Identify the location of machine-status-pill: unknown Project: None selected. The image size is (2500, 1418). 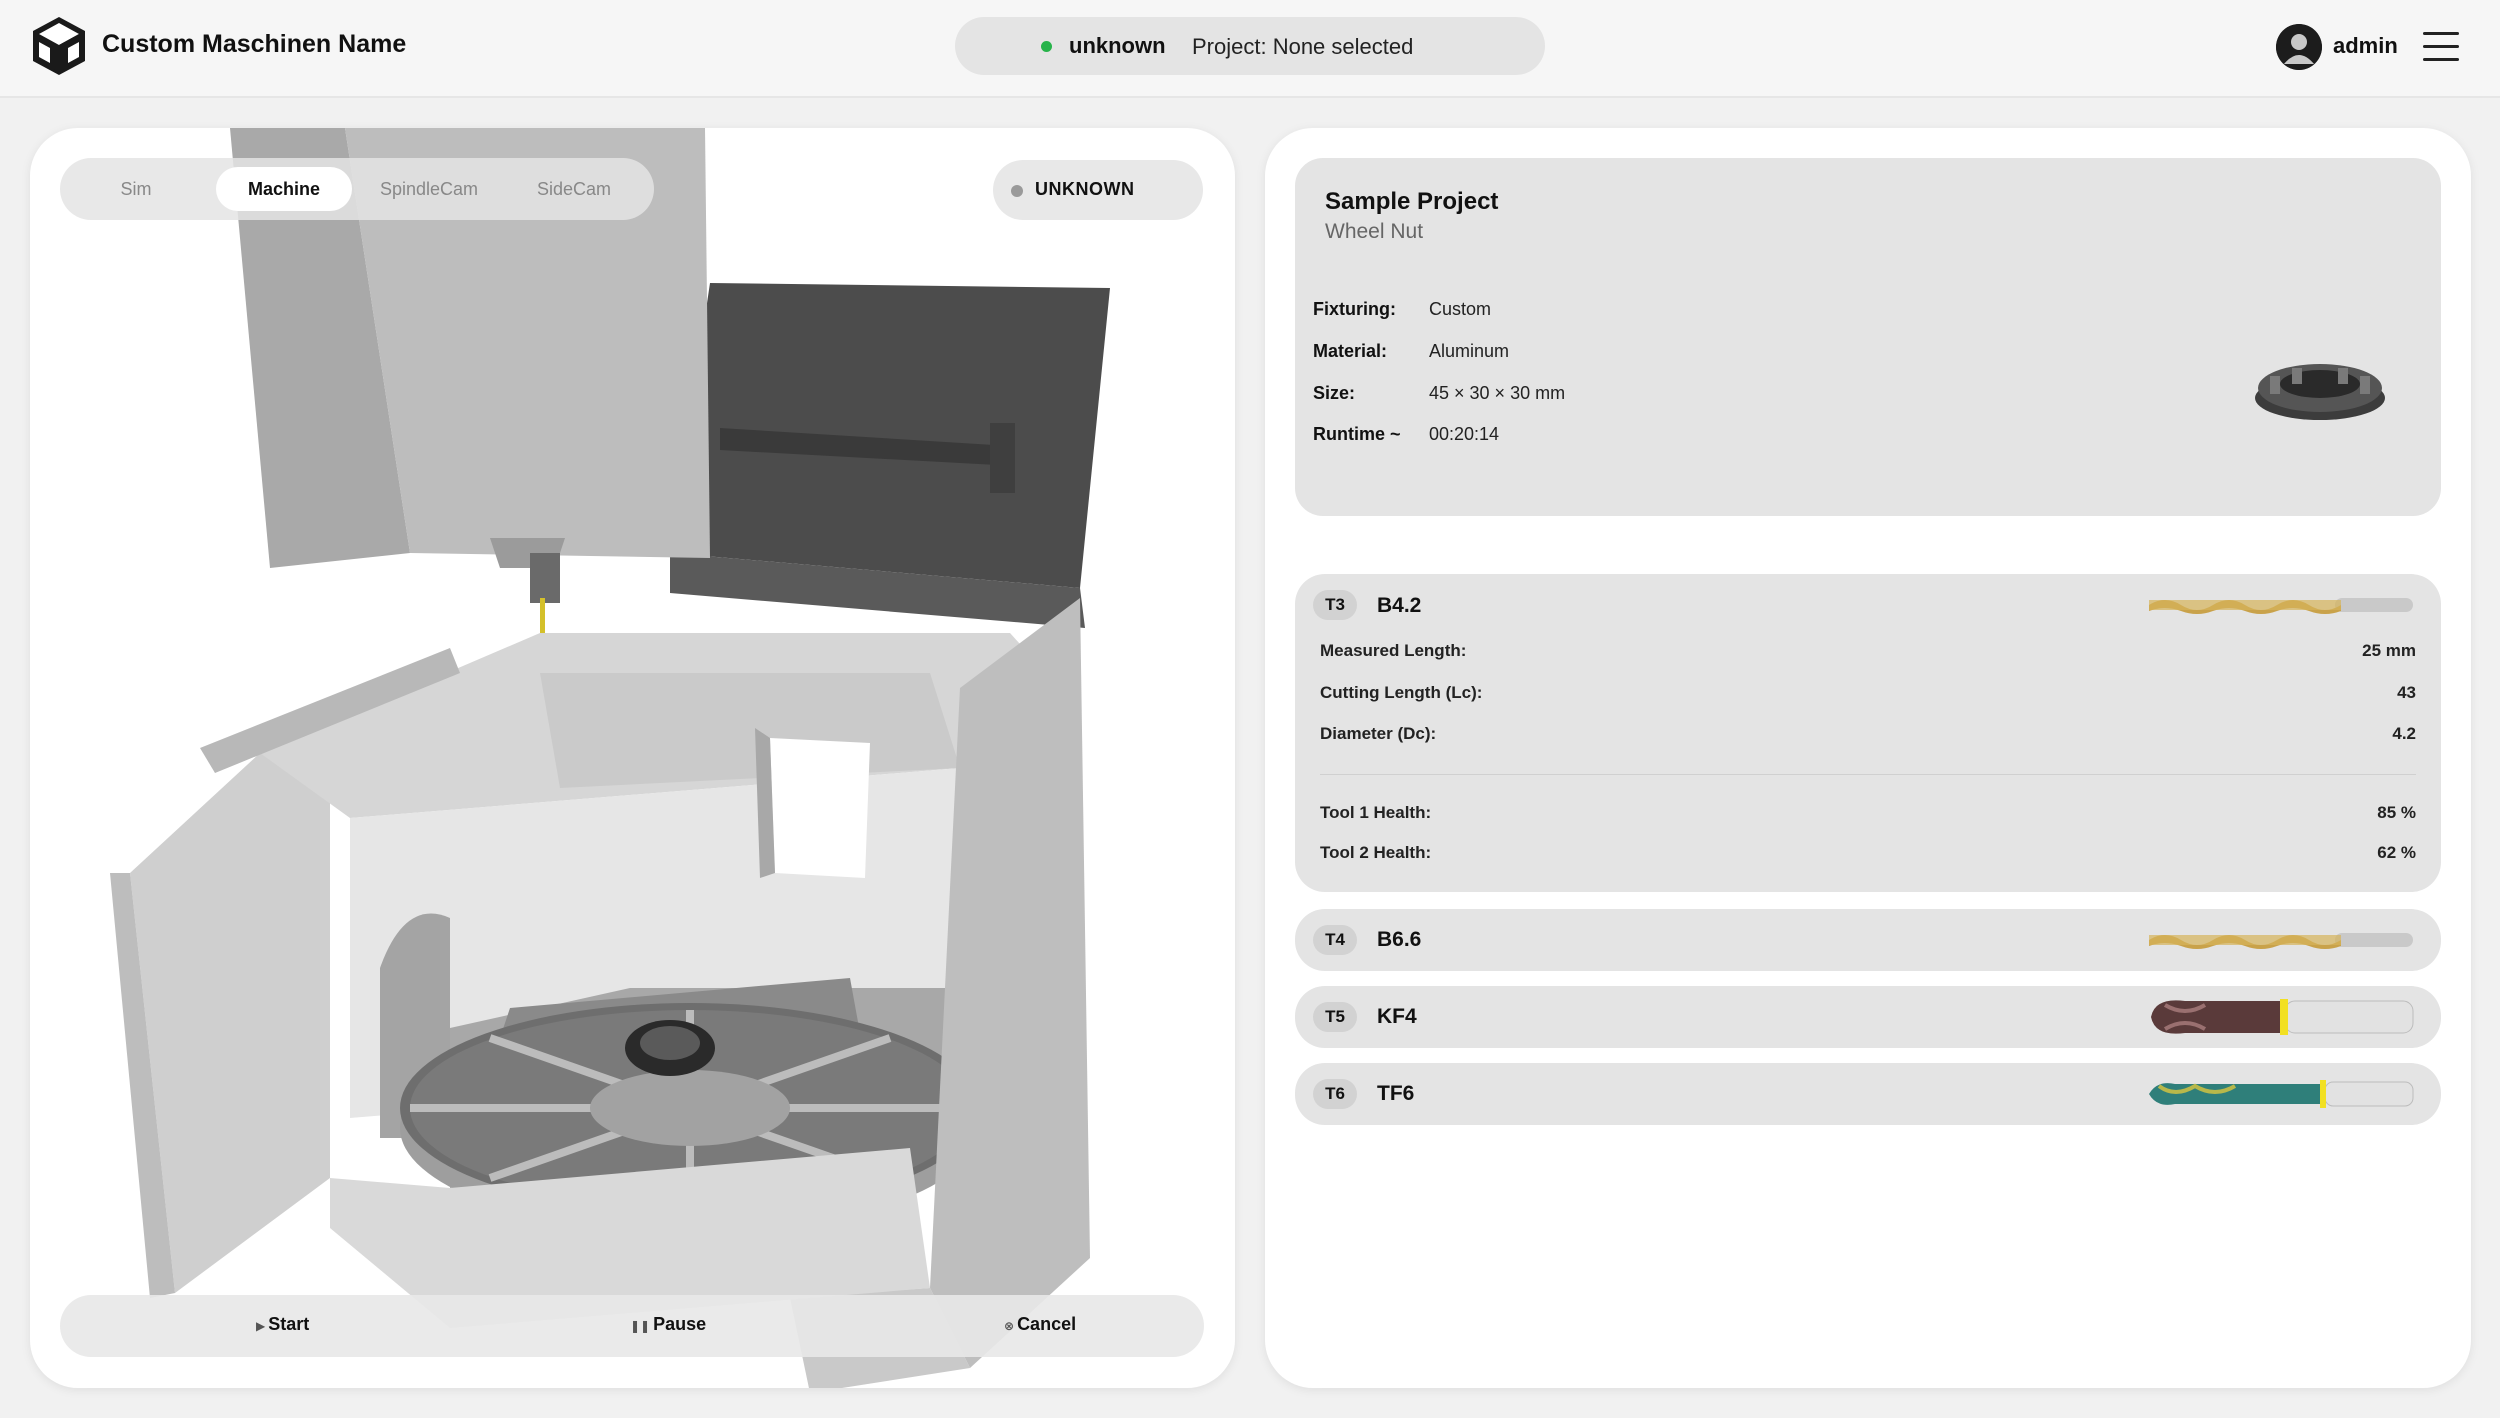
(1250, 46).